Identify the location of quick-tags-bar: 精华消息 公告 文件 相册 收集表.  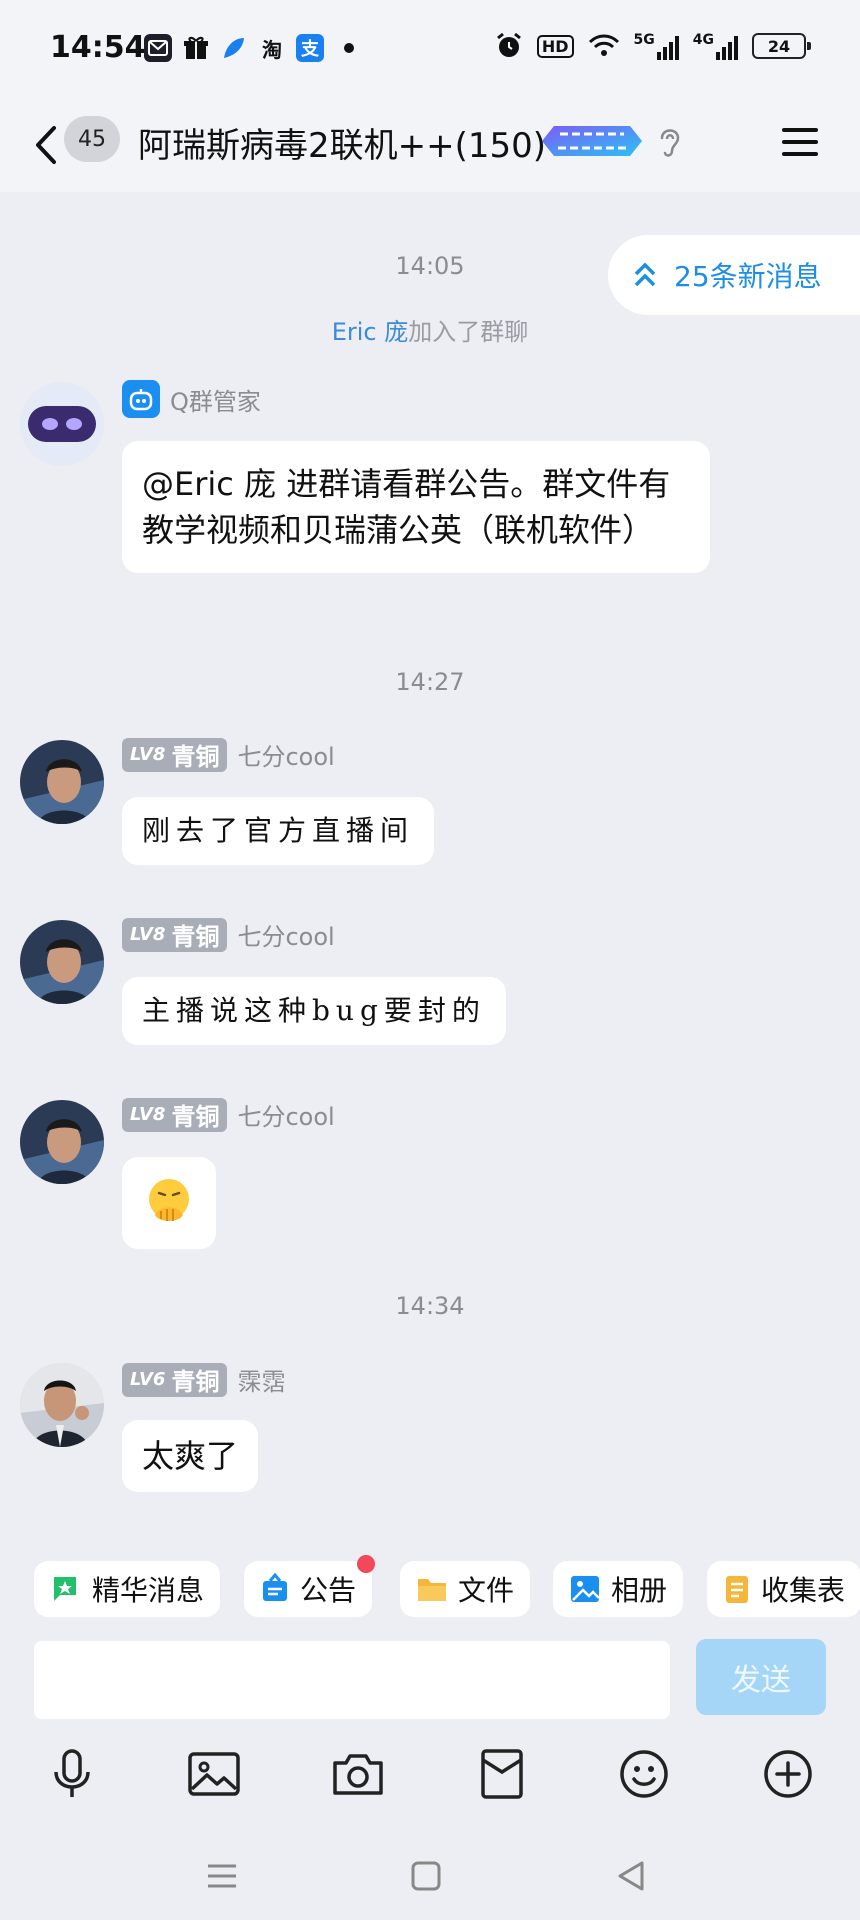
(430, 1592).